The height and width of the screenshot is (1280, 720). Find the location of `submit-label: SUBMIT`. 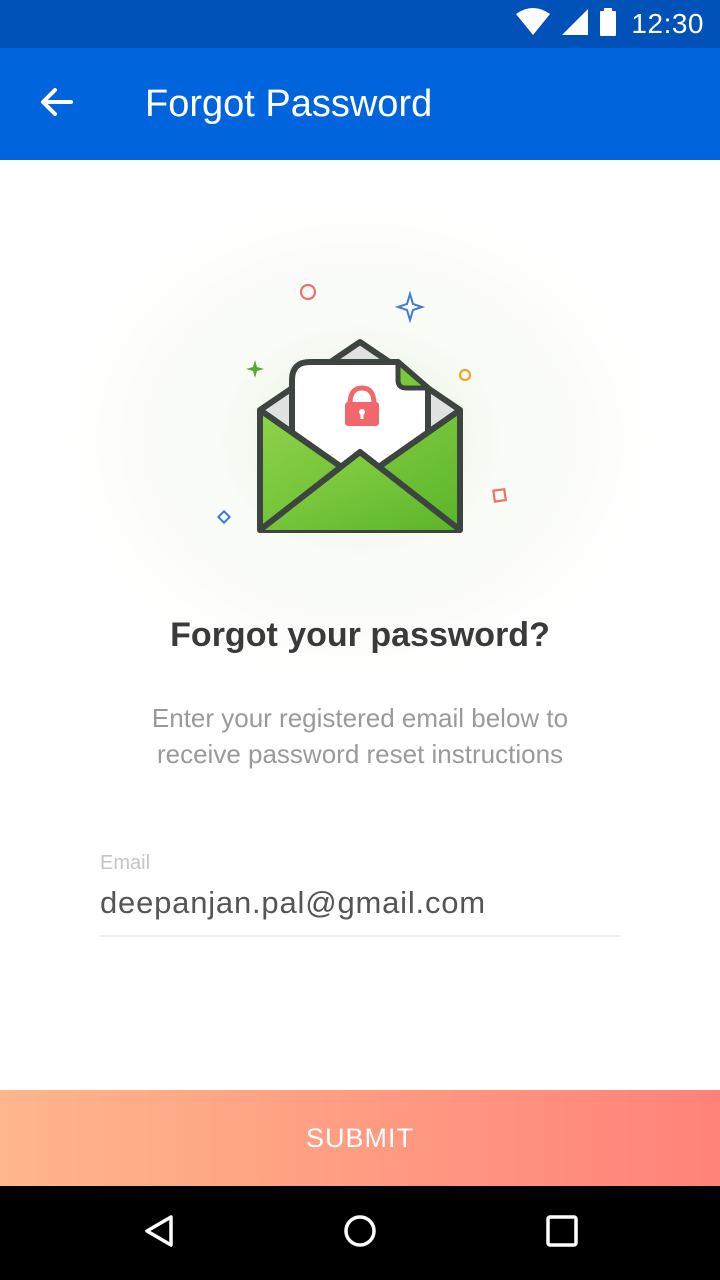

submit-label: SUBMIT is located at coordinates (359, 1137).